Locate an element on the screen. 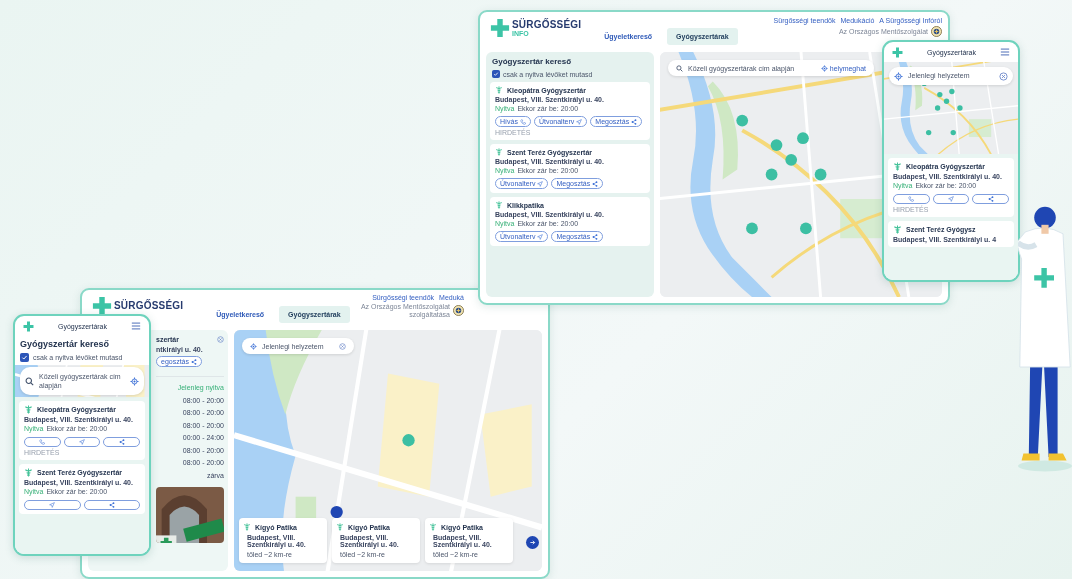  arrow-icon is located at coordinates (532, 542).